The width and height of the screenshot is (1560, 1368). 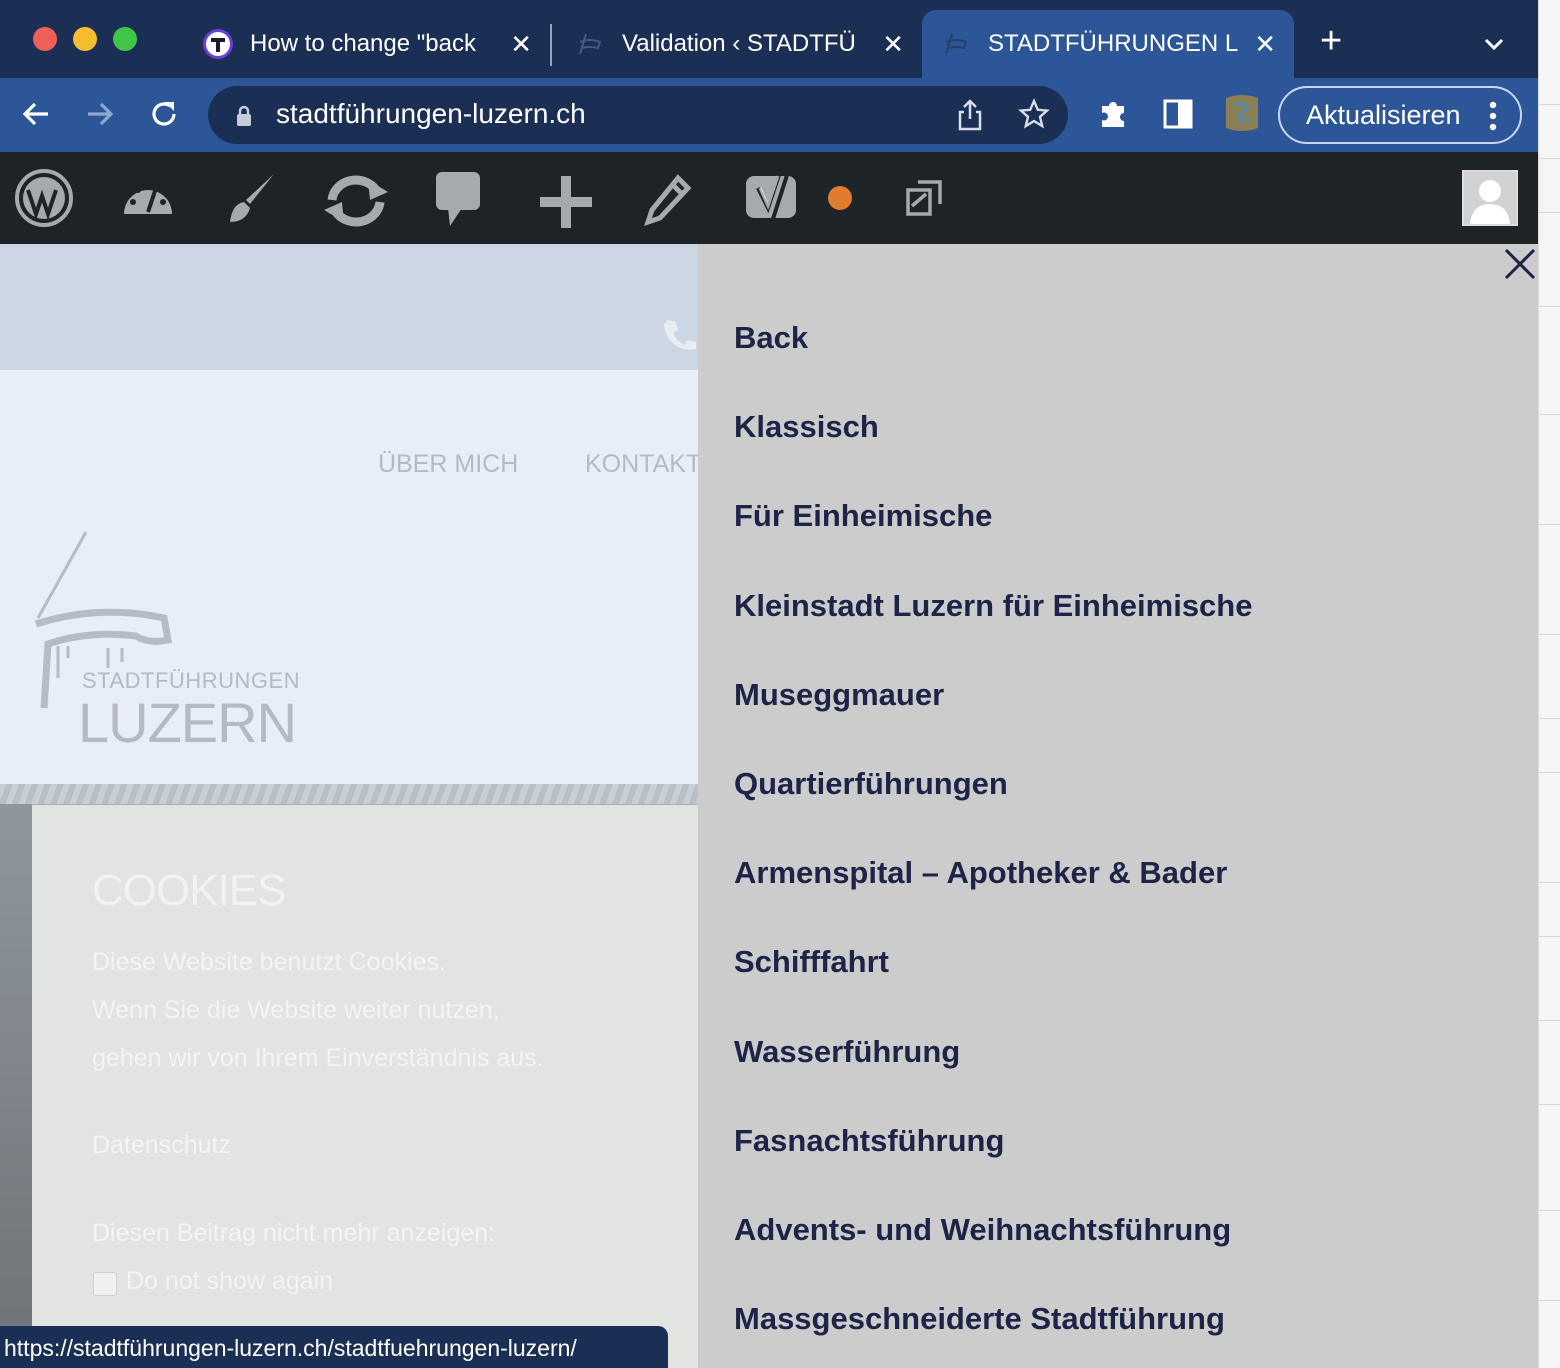 I want to click on cookie-text-line2: Wenn Sie die Website weiter nutzen,, so click(x=296, y=1010).